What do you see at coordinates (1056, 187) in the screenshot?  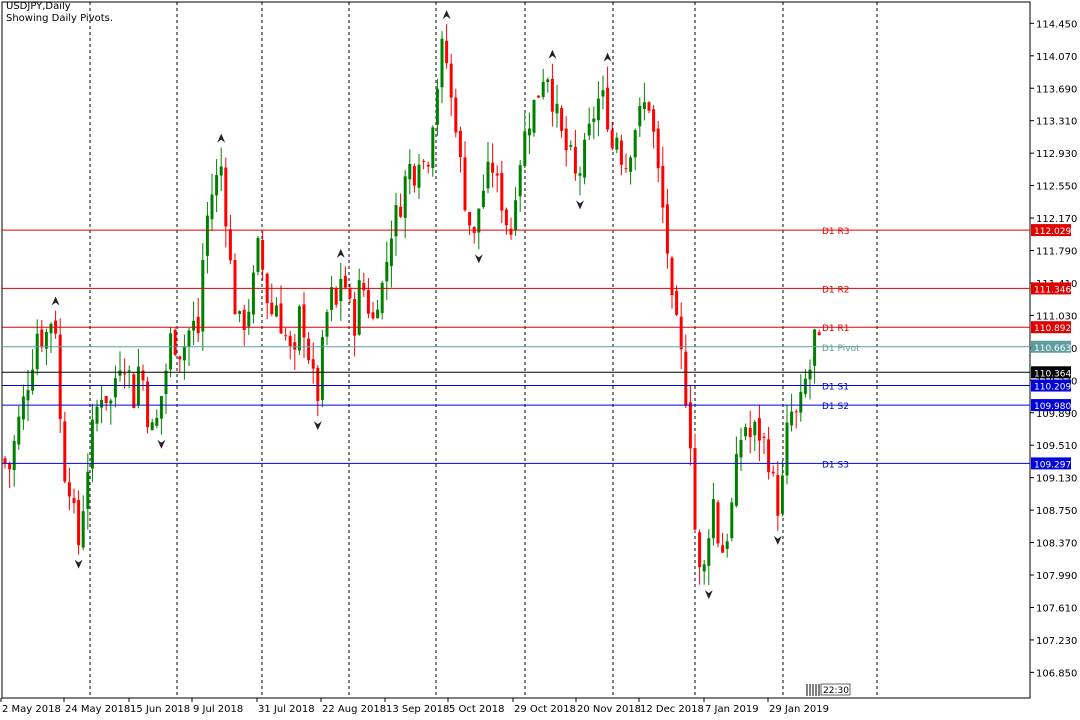 I see `y-axis-label: 112.550` at bounding box center [1056, 187].